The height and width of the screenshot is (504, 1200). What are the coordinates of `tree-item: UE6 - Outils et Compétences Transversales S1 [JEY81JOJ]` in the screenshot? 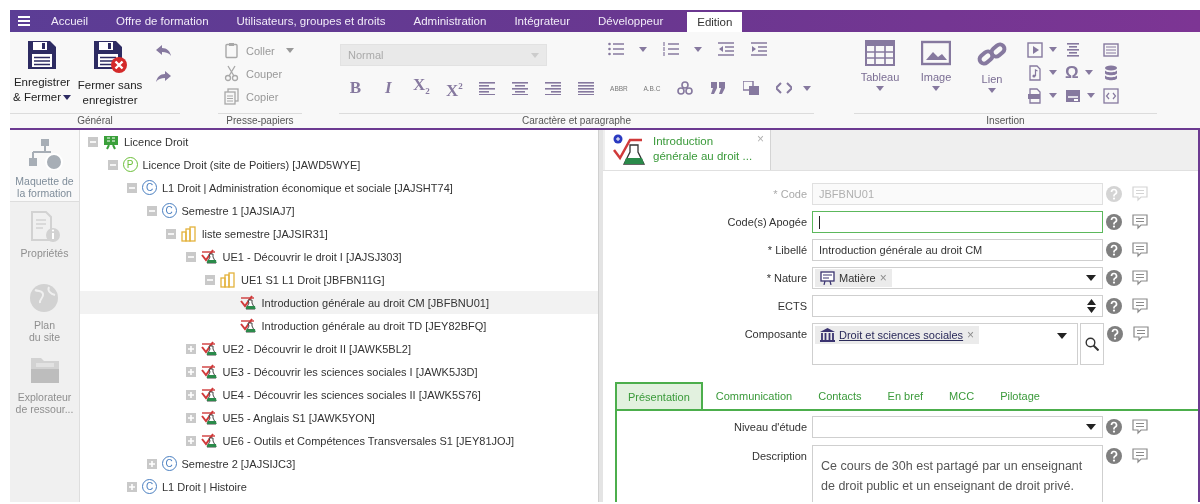 It's located at (339, 440).